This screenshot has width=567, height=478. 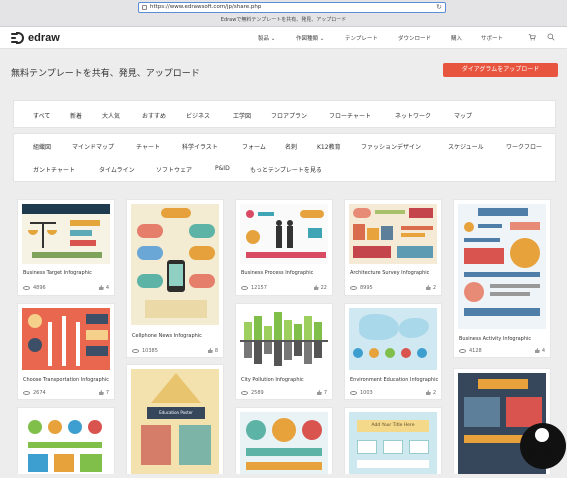 What do you see at coordinates (532, 37) in the screenshot?
I see `cart-icon` at bounding box center [532, 37].